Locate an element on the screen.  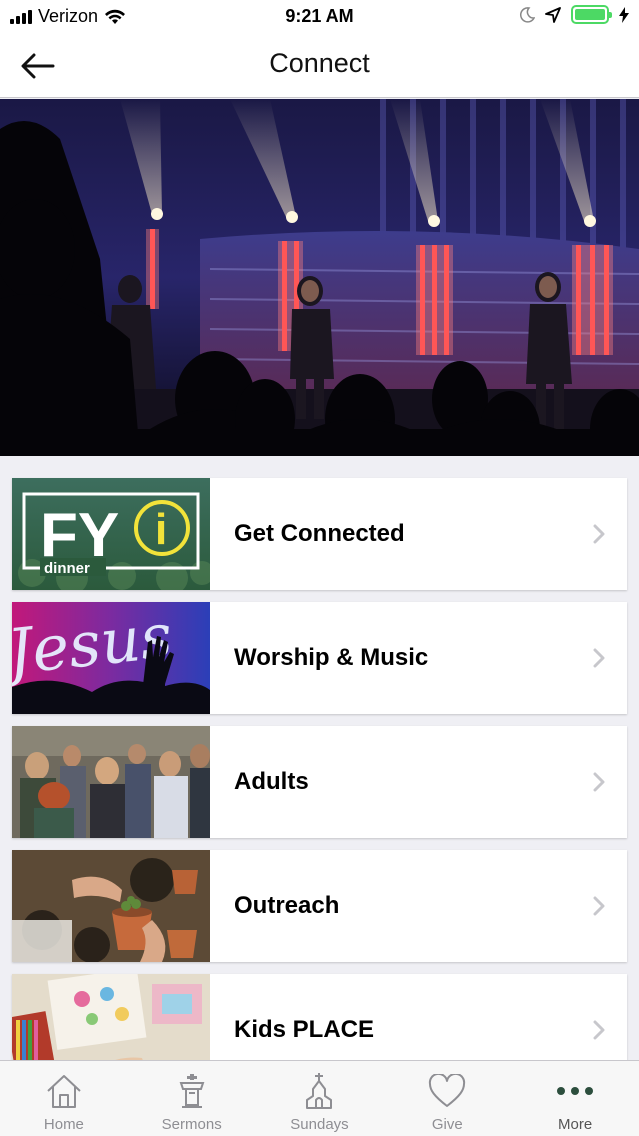
item-label: Get Connected is located at coordinates (319, 533).